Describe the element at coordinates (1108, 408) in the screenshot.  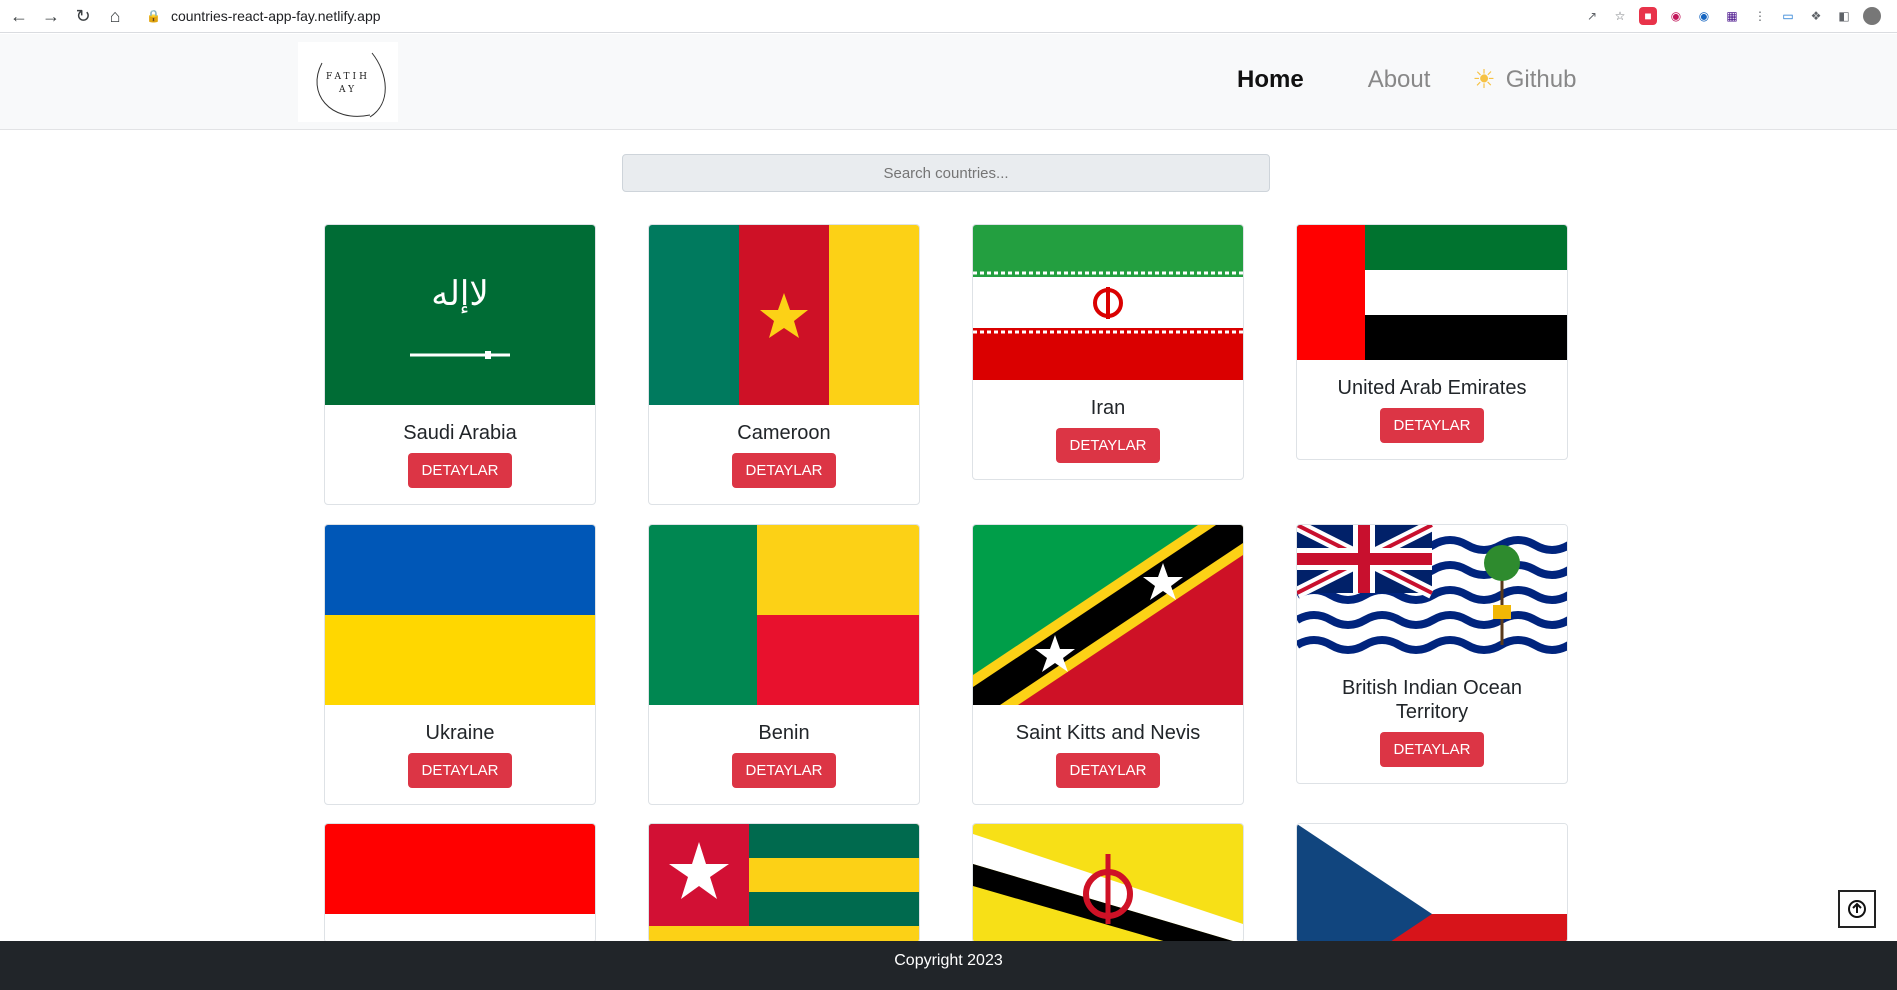
I see `country-name: Iran` at that location.